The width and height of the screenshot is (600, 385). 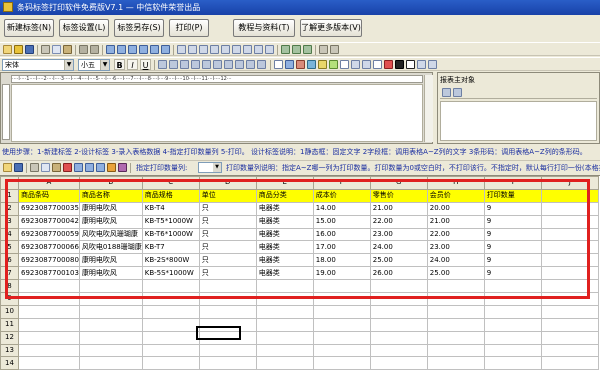 What do you see at coordinates (323, 49) in the screenshot?
I see `properties-icon` at bounding box center [323, 49].